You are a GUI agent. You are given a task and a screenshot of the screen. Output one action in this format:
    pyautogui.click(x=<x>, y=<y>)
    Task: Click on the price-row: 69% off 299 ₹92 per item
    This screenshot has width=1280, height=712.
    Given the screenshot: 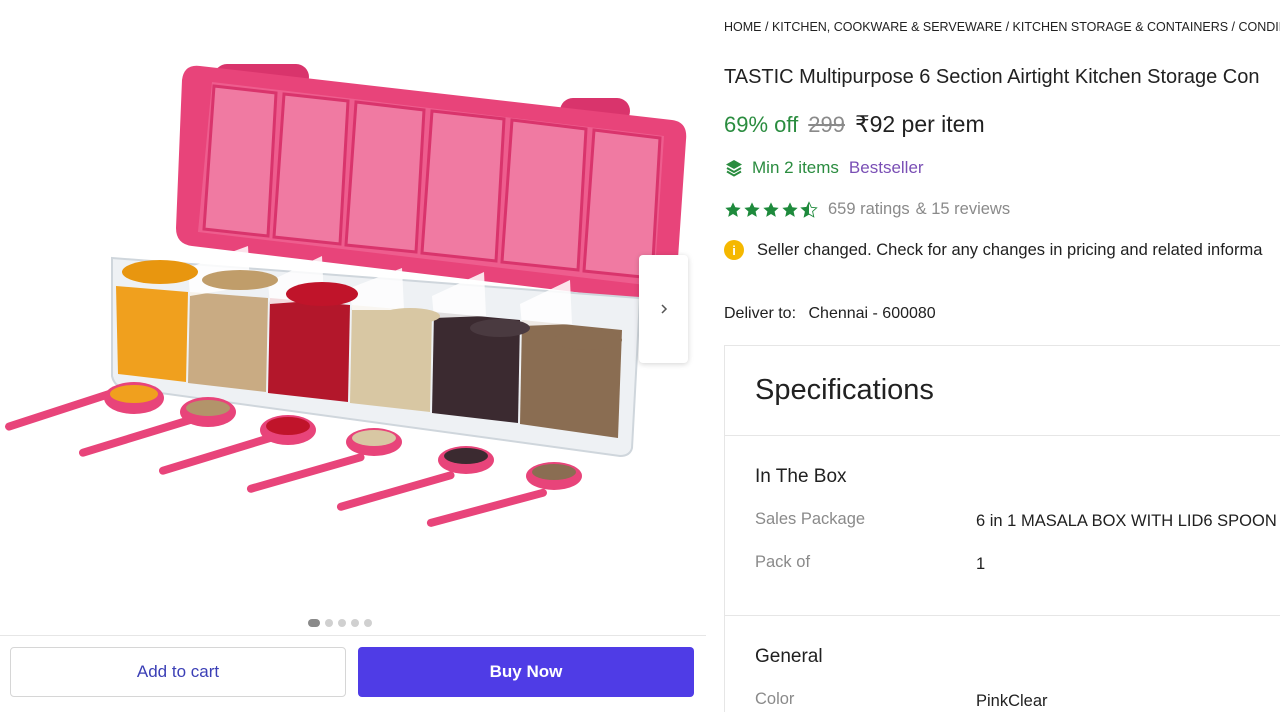 What is the action you would take?
    pyautogui.click(x=854, y=124)
    